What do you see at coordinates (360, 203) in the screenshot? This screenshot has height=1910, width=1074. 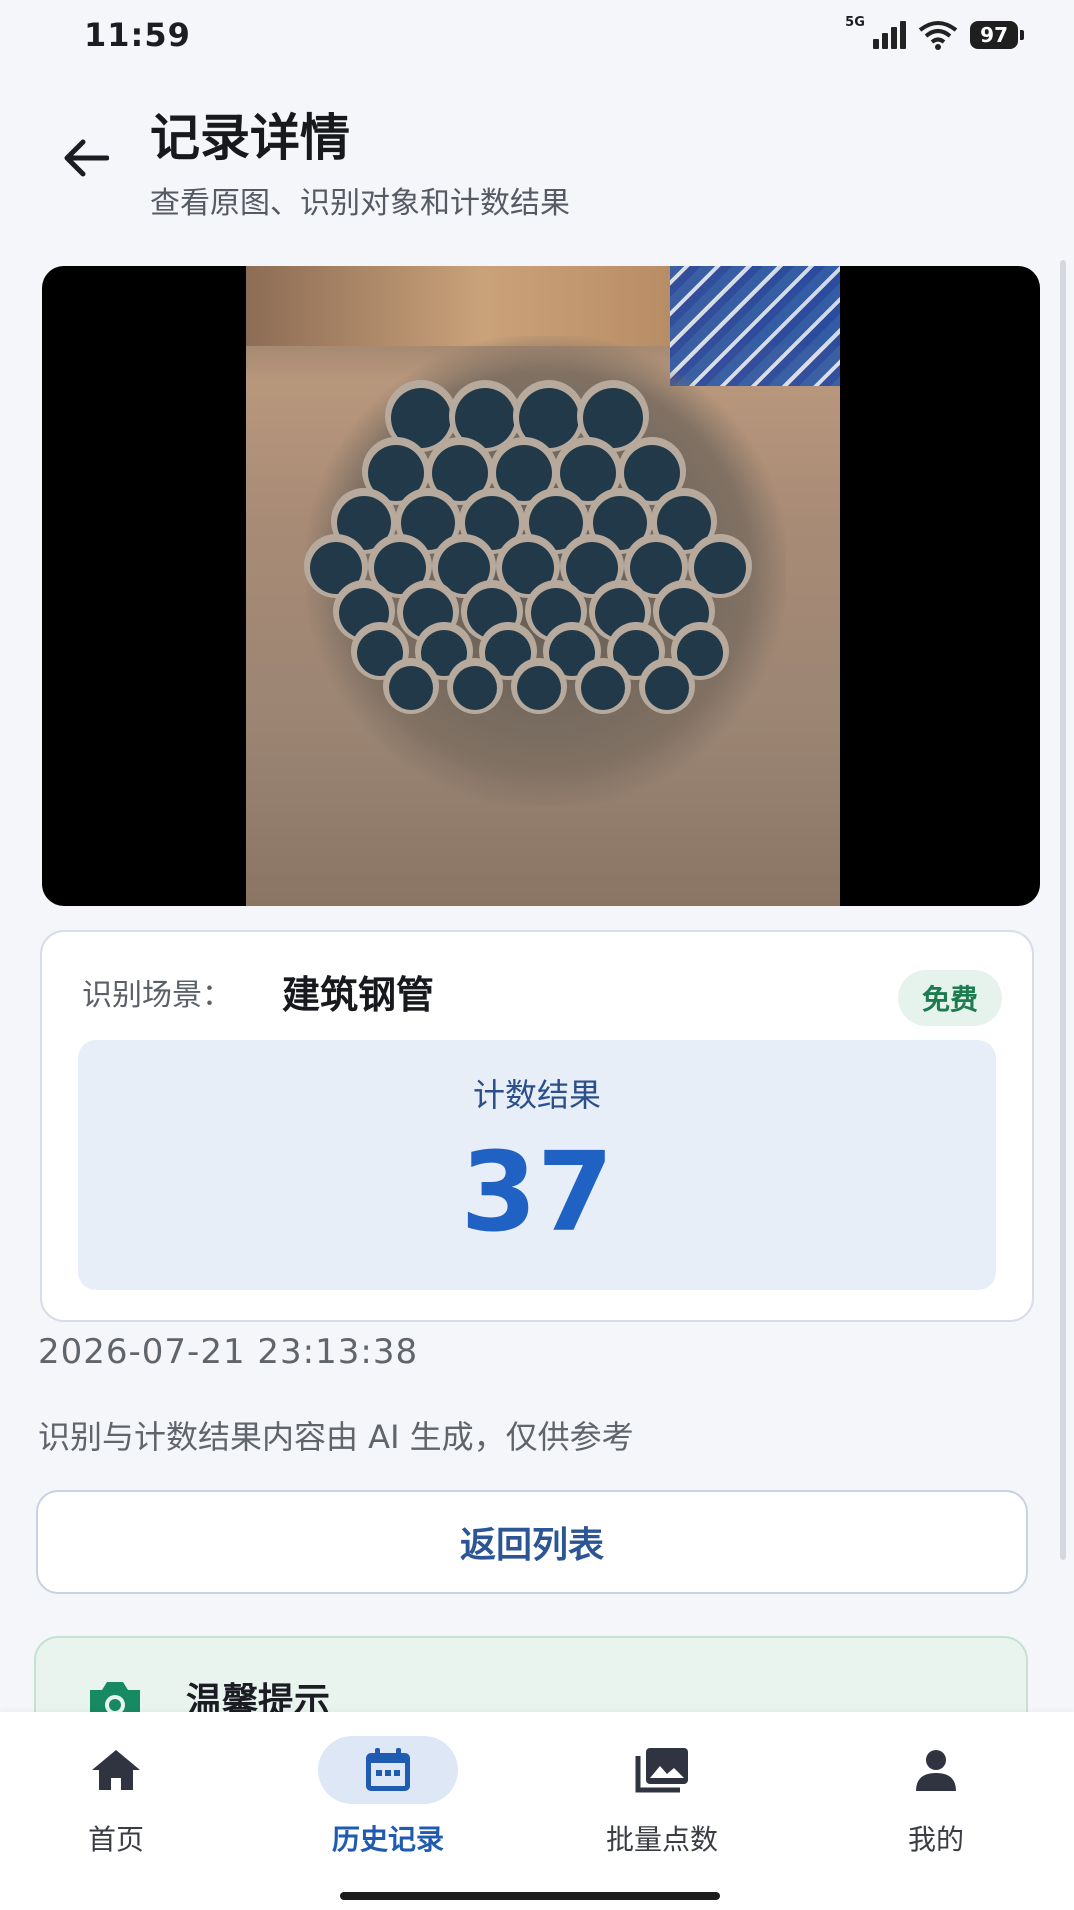 I see `page-subtitle: 查看原图、识别对象和计数结果` at bounding box center [360, 203].